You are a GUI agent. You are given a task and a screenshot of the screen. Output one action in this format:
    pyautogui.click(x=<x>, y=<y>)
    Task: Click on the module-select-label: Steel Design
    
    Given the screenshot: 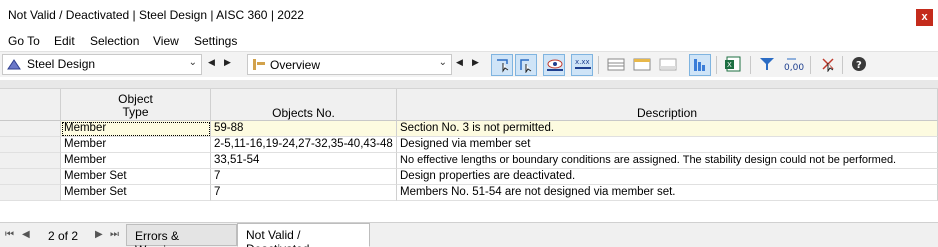 What is the action you would take?
    pyautogui.click(x=61, y=64)
    